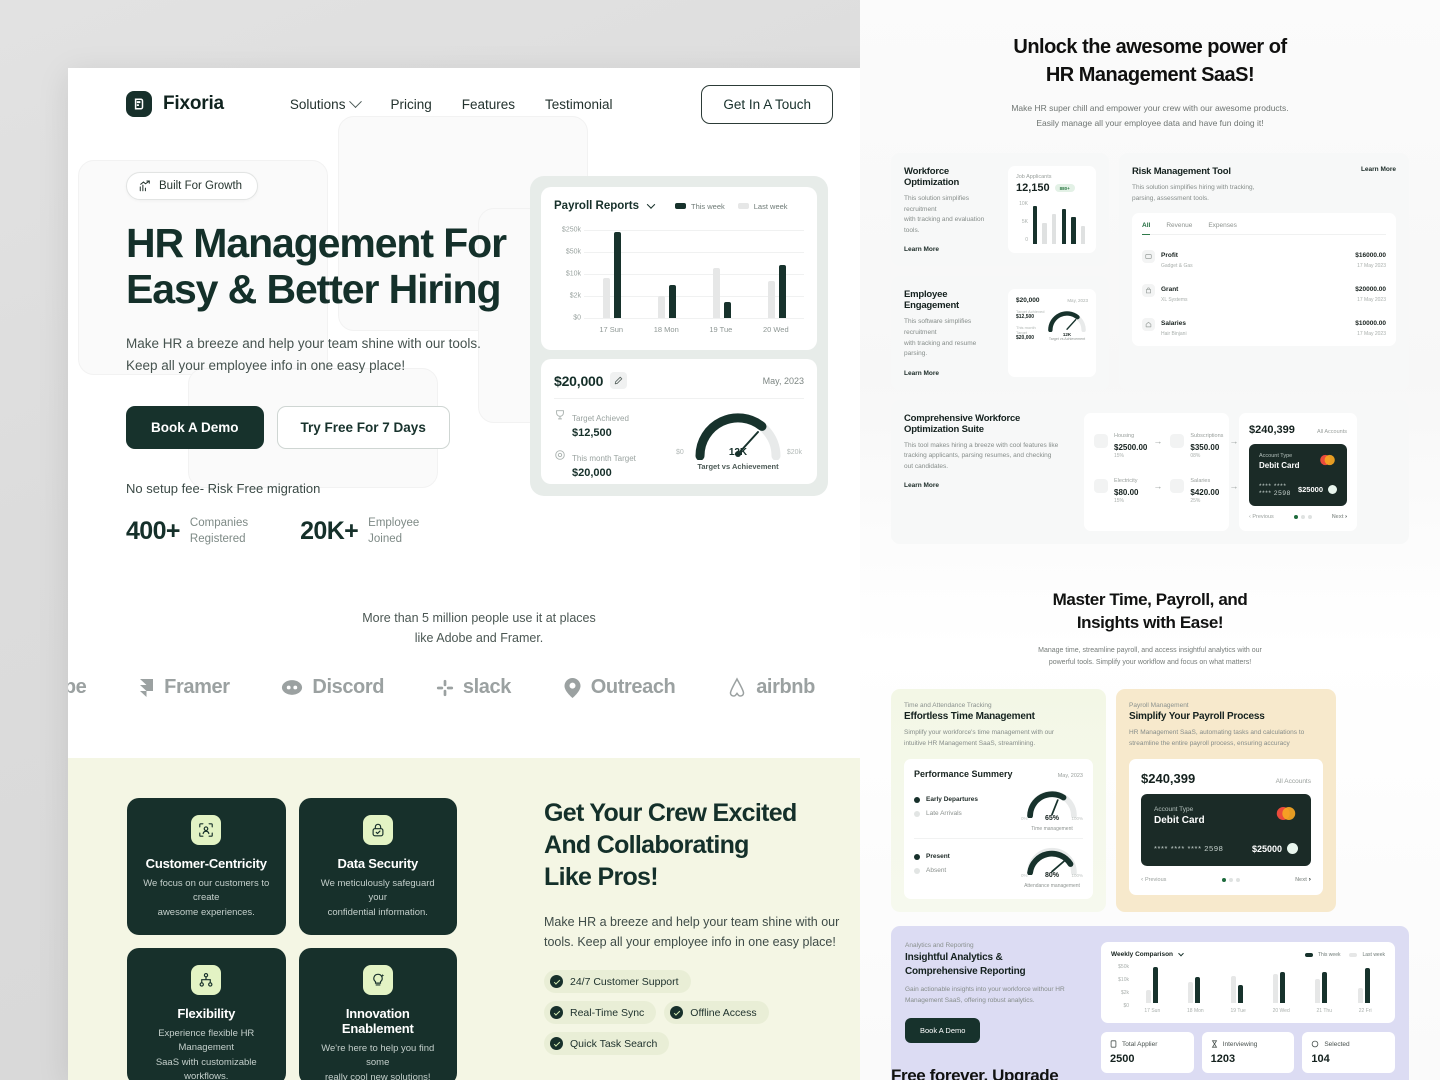 The image size is (1440, 1080). What do you see at coordinates (617, 982) in the screenshot?
I see `chip-customer-support: 24/7 Customer Support` at bounding box center [617, 982].